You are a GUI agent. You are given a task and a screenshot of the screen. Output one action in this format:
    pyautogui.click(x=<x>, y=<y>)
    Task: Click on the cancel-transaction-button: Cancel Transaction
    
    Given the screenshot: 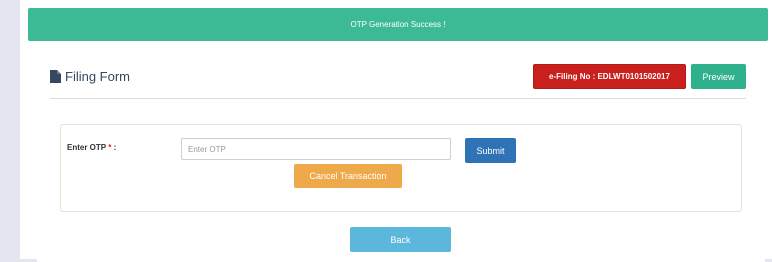 What is the action you would take?
    pyautogui.click(x=348, y=176)
    